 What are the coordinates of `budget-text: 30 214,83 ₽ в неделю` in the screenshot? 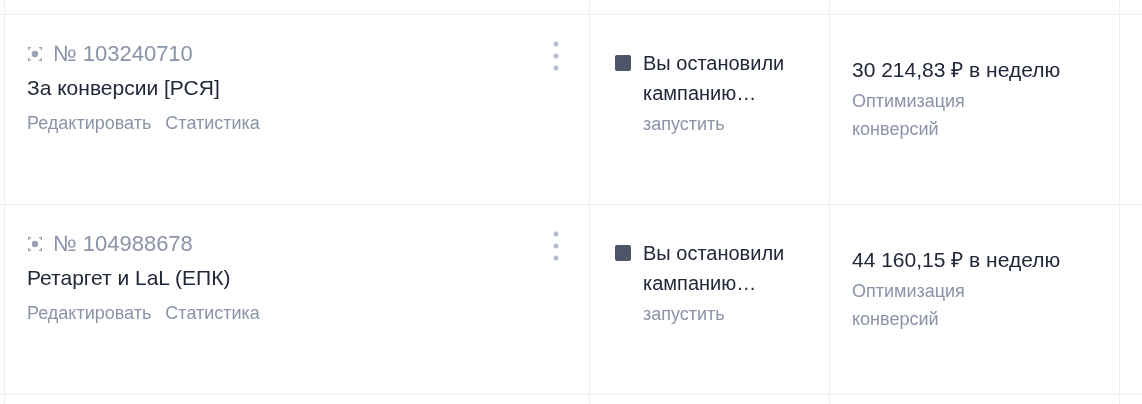 It's located at (956, 70).